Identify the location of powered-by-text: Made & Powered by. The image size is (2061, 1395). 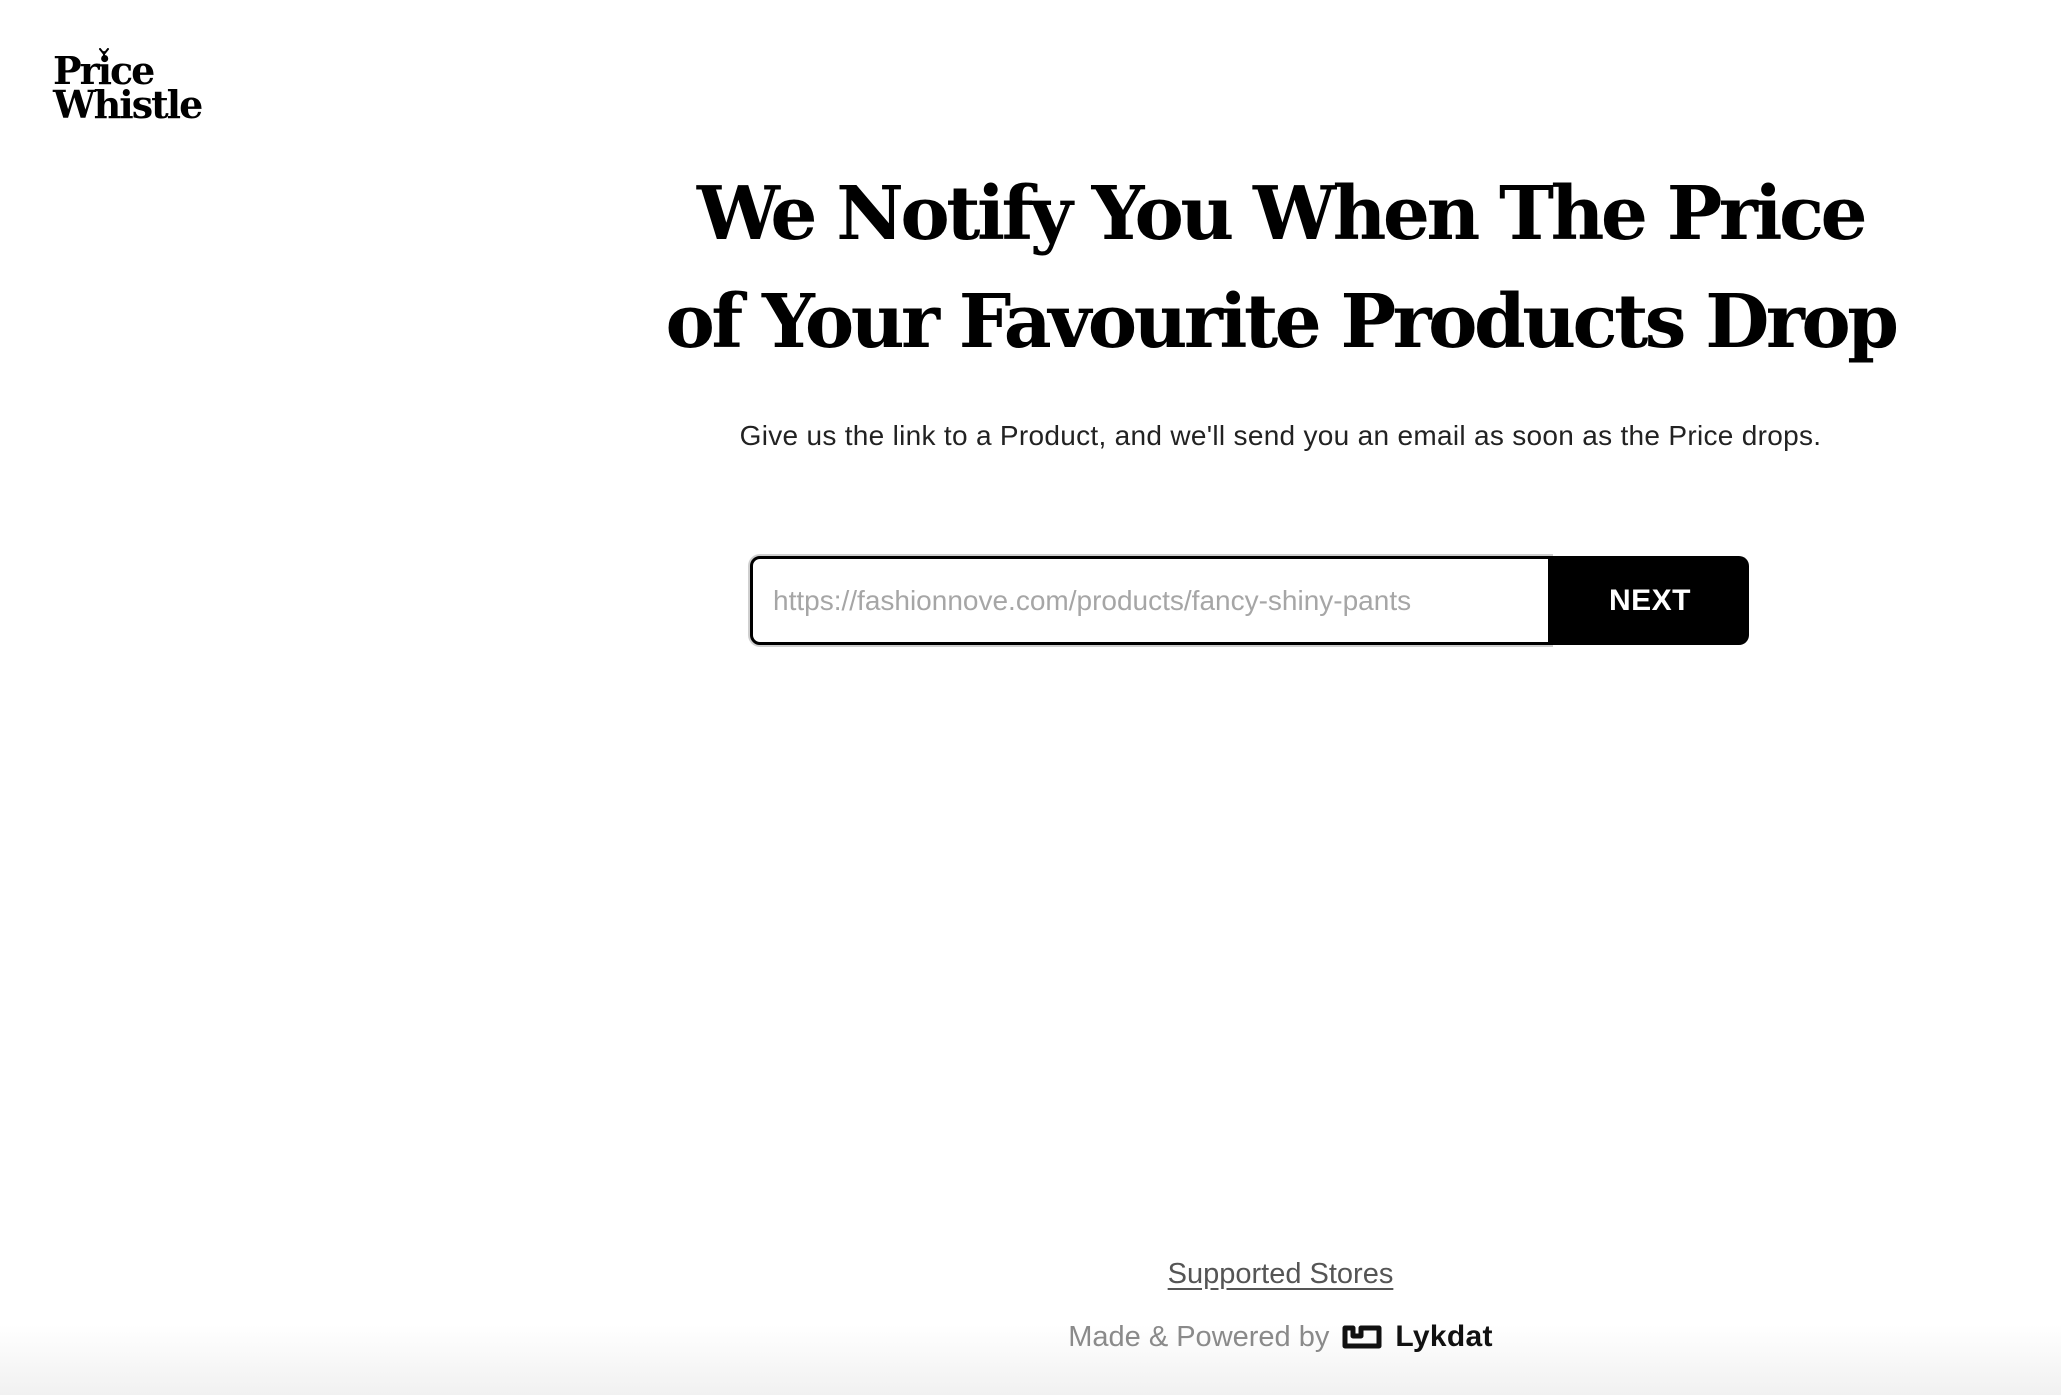
(1199, 1336).